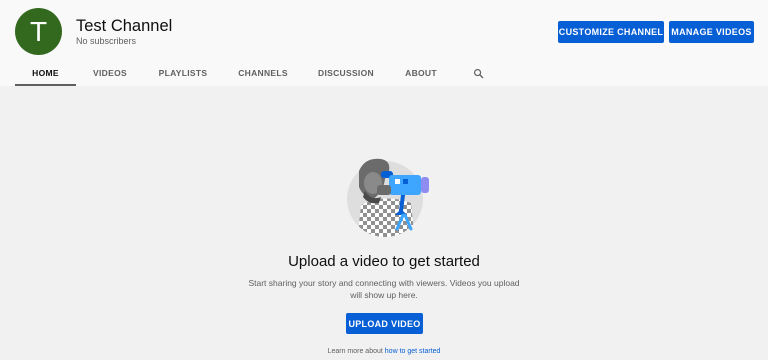  What do you see at coordinates (413, 351) in the screenshot?
I see `how-to-get-started-link: how to get started` at bounding box center [413, 351].